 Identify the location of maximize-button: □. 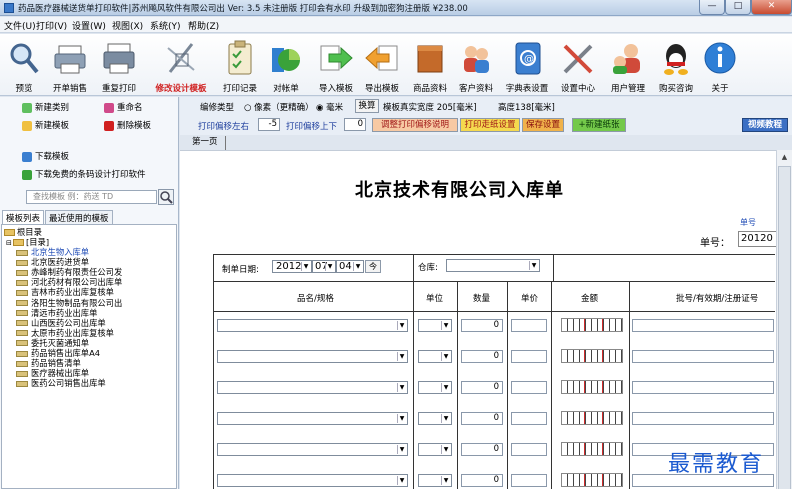
(738, 7).